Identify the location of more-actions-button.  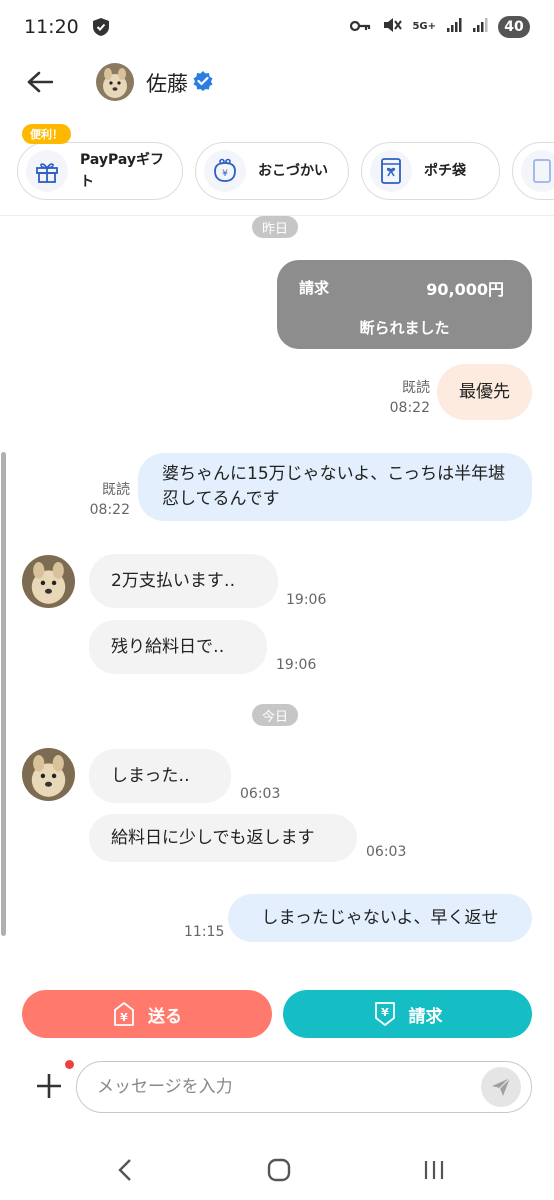
(533, 171).